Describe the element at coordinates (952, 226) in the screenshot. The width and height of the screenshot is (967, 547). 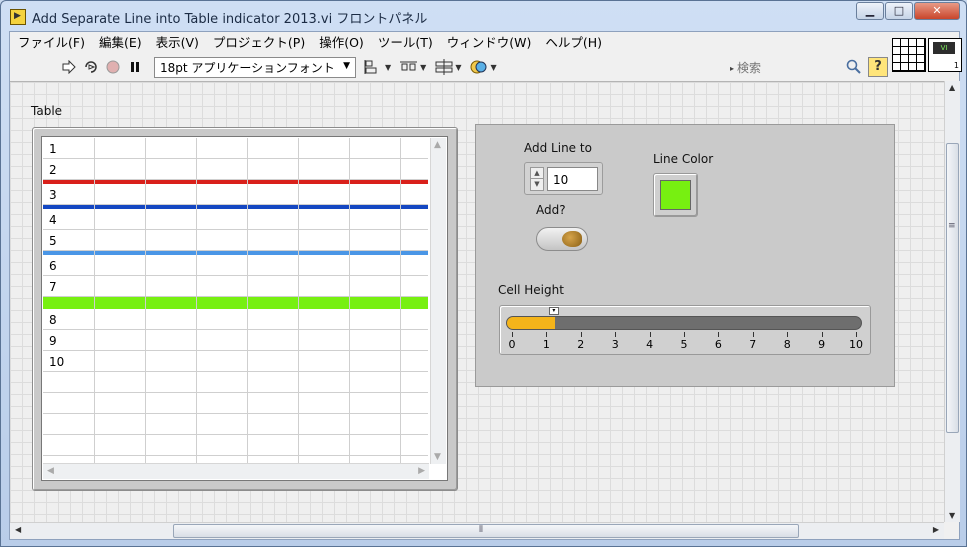
I see `scrollbar-grip-icon: ≡` at that location.